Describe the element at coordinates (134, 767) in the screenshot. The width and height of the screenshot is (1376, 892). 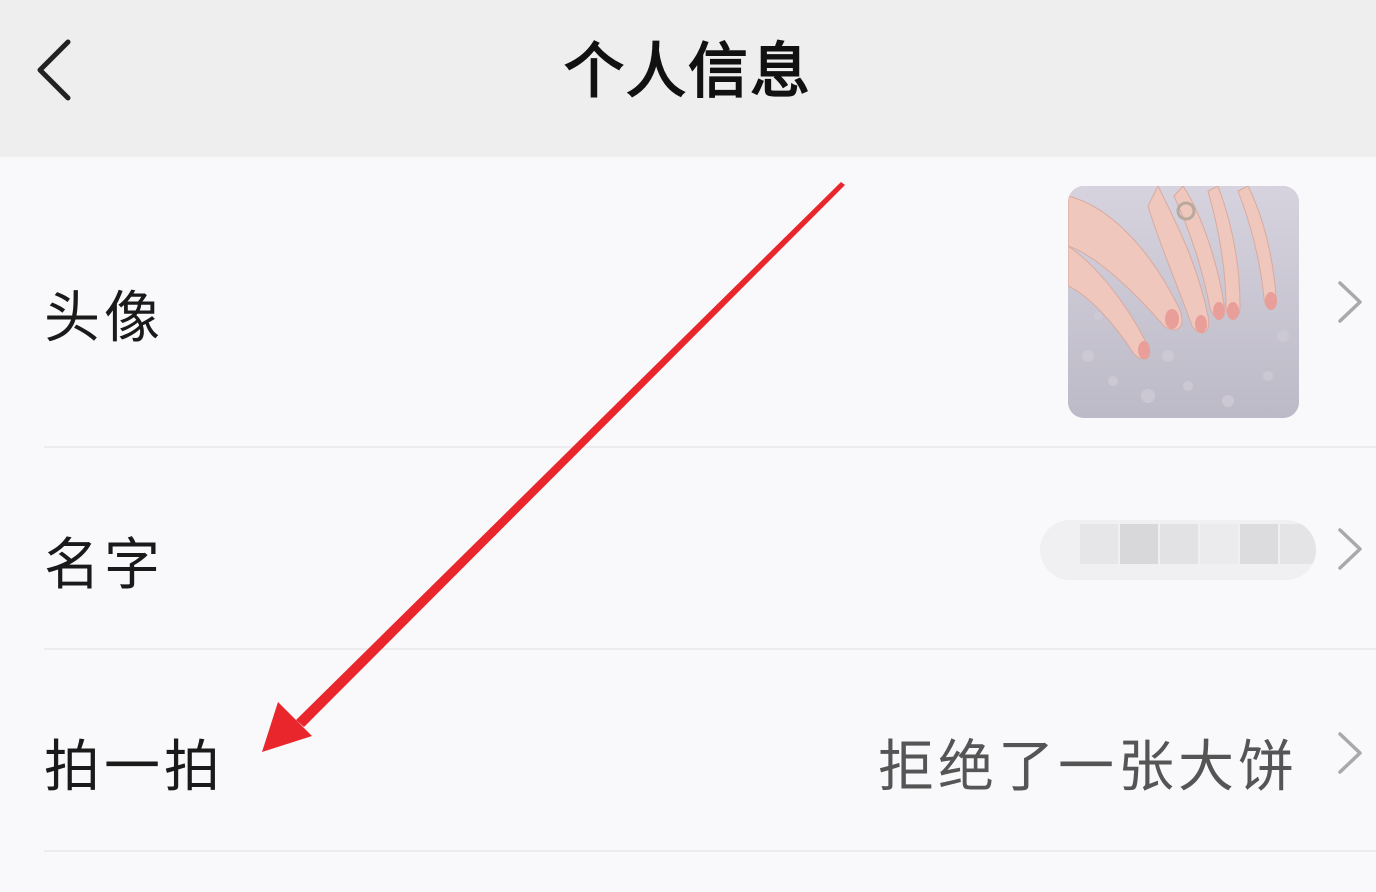
I see `pat-label: 拍一拍` at that location.